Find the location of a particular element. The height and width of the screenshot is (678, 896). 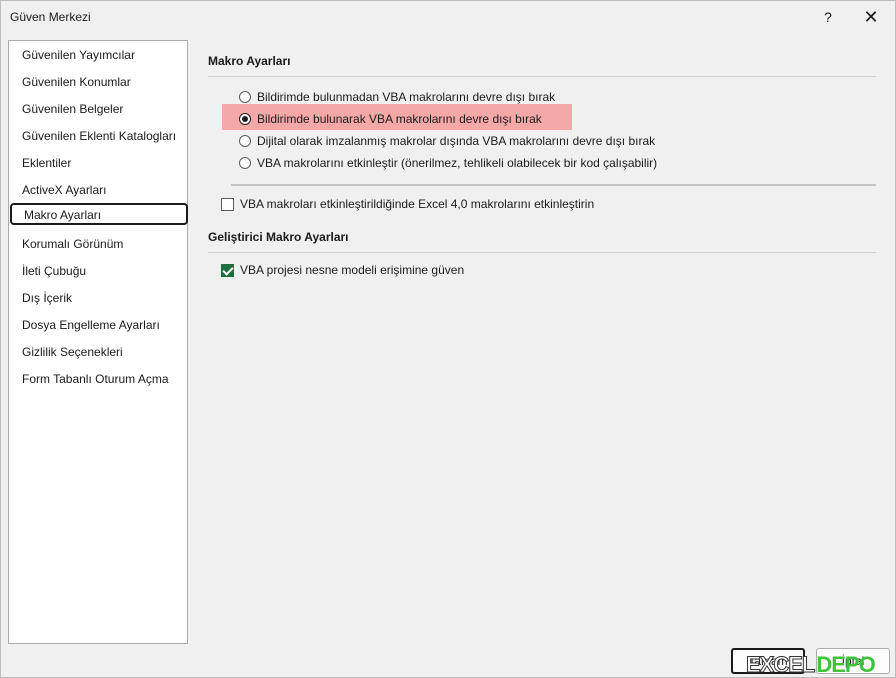

excel4-macros-checkbox is located at coordinates (227, 204).